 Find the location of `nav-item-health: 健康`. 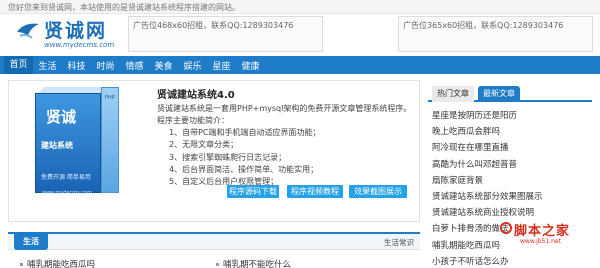

nav-item-health: 健康 is located at coordinates (250, 65).